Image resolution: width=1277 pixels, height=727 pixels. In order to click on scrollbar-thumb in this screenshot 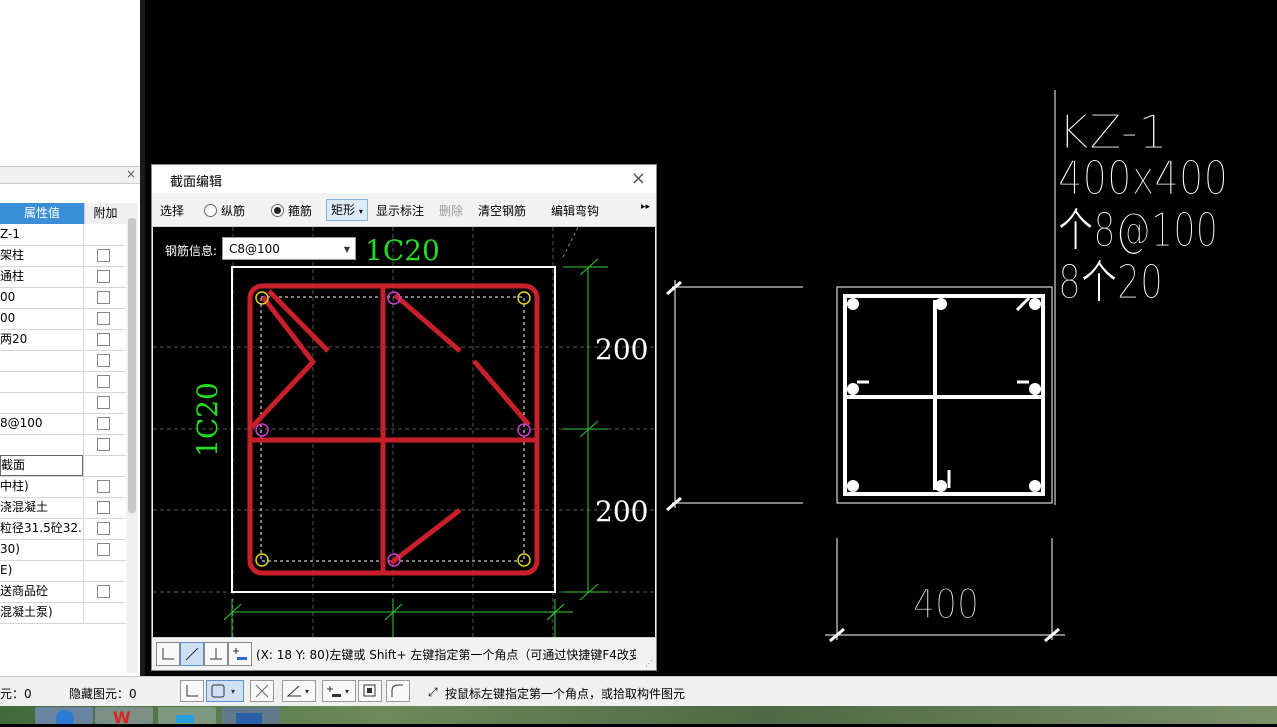, I will do `click(132, 365)`.